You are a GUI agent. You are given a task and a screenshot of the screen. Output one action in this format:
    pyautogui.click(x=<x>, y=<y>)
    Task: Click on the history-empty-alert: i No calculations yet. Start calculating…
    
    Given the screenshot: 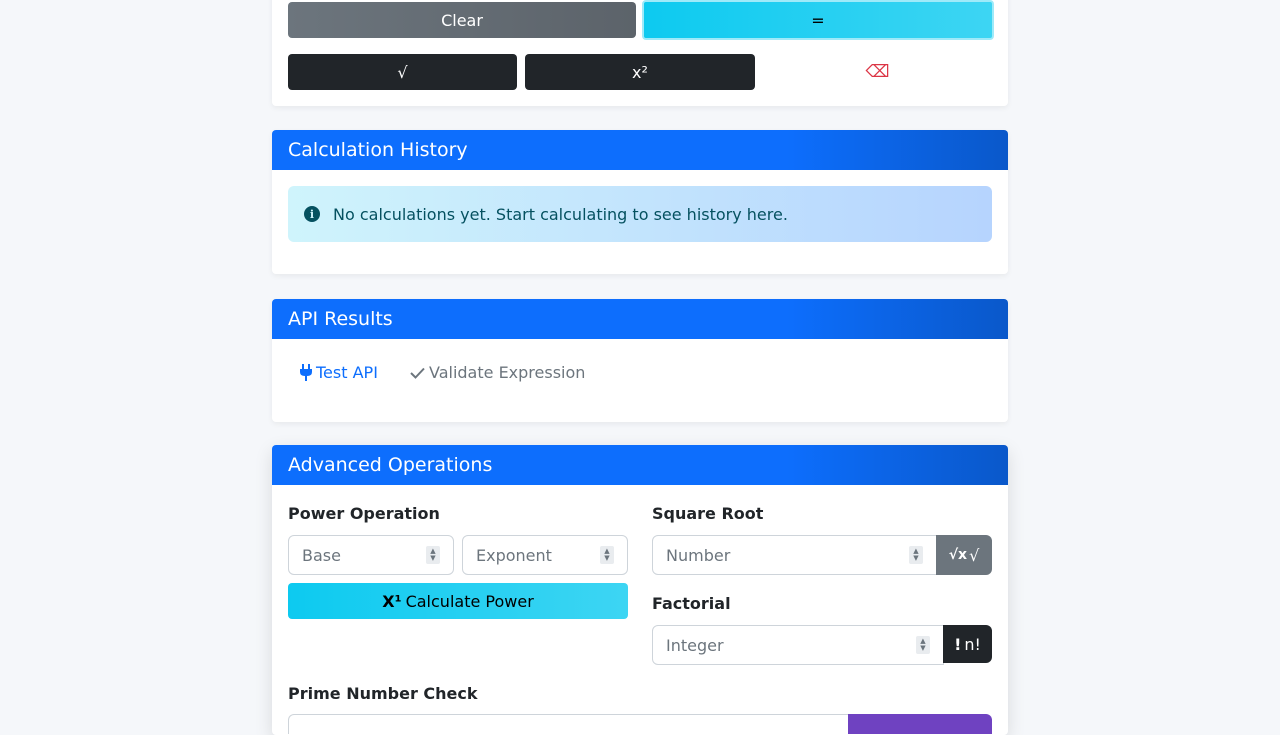 What is the action you would take?
    pyautogui.click(x=640, y=214)
    